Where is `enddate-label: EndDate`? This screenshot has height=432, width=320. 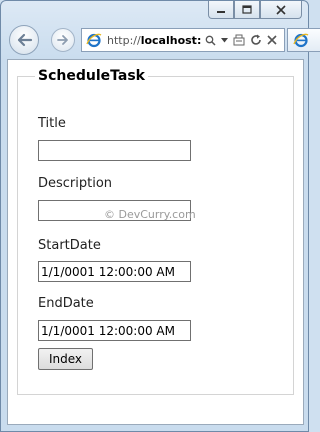 enddate-label: EndDate is located at coordinates (66, 303).